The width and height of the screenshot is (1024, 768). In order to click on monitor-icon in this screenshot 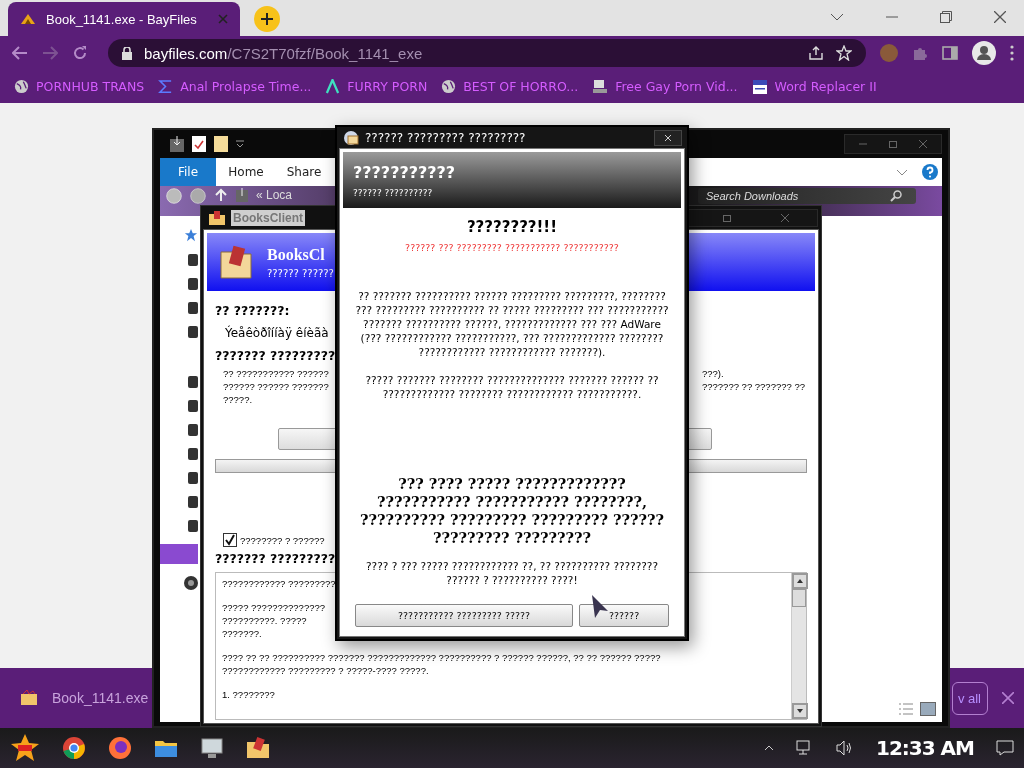, I will do `click(212, 748)`.